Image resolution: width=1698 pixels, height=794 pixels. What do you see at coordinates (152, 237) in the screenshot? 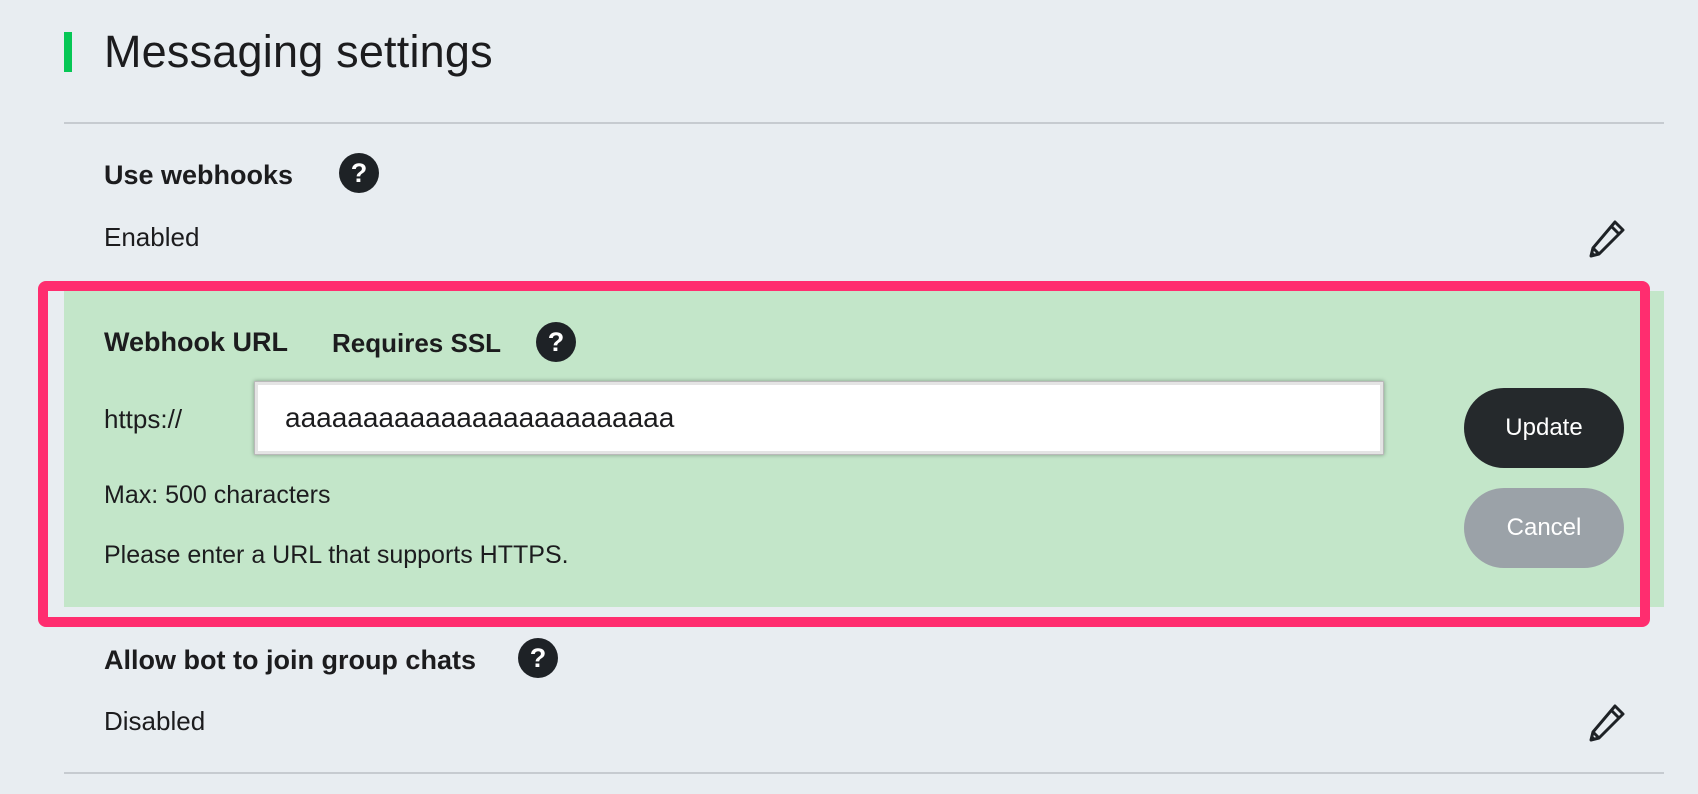
I see `use-webhooks-value: Enabled` at bounding box center [152, 237].